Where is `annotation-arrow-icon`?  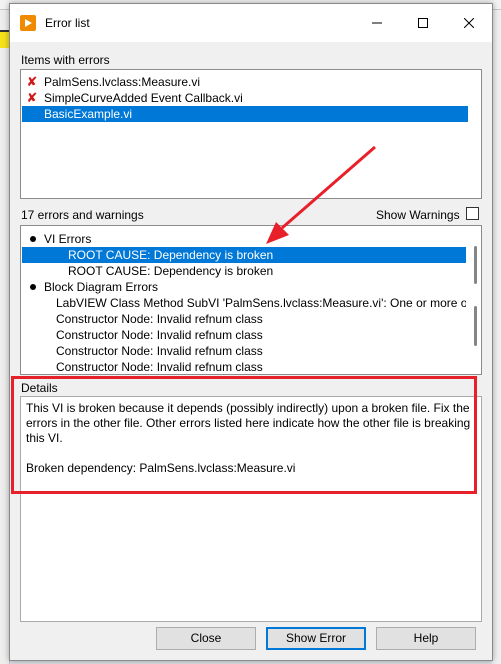 annotation-arrow-icon is located at coordinates (321, 194).